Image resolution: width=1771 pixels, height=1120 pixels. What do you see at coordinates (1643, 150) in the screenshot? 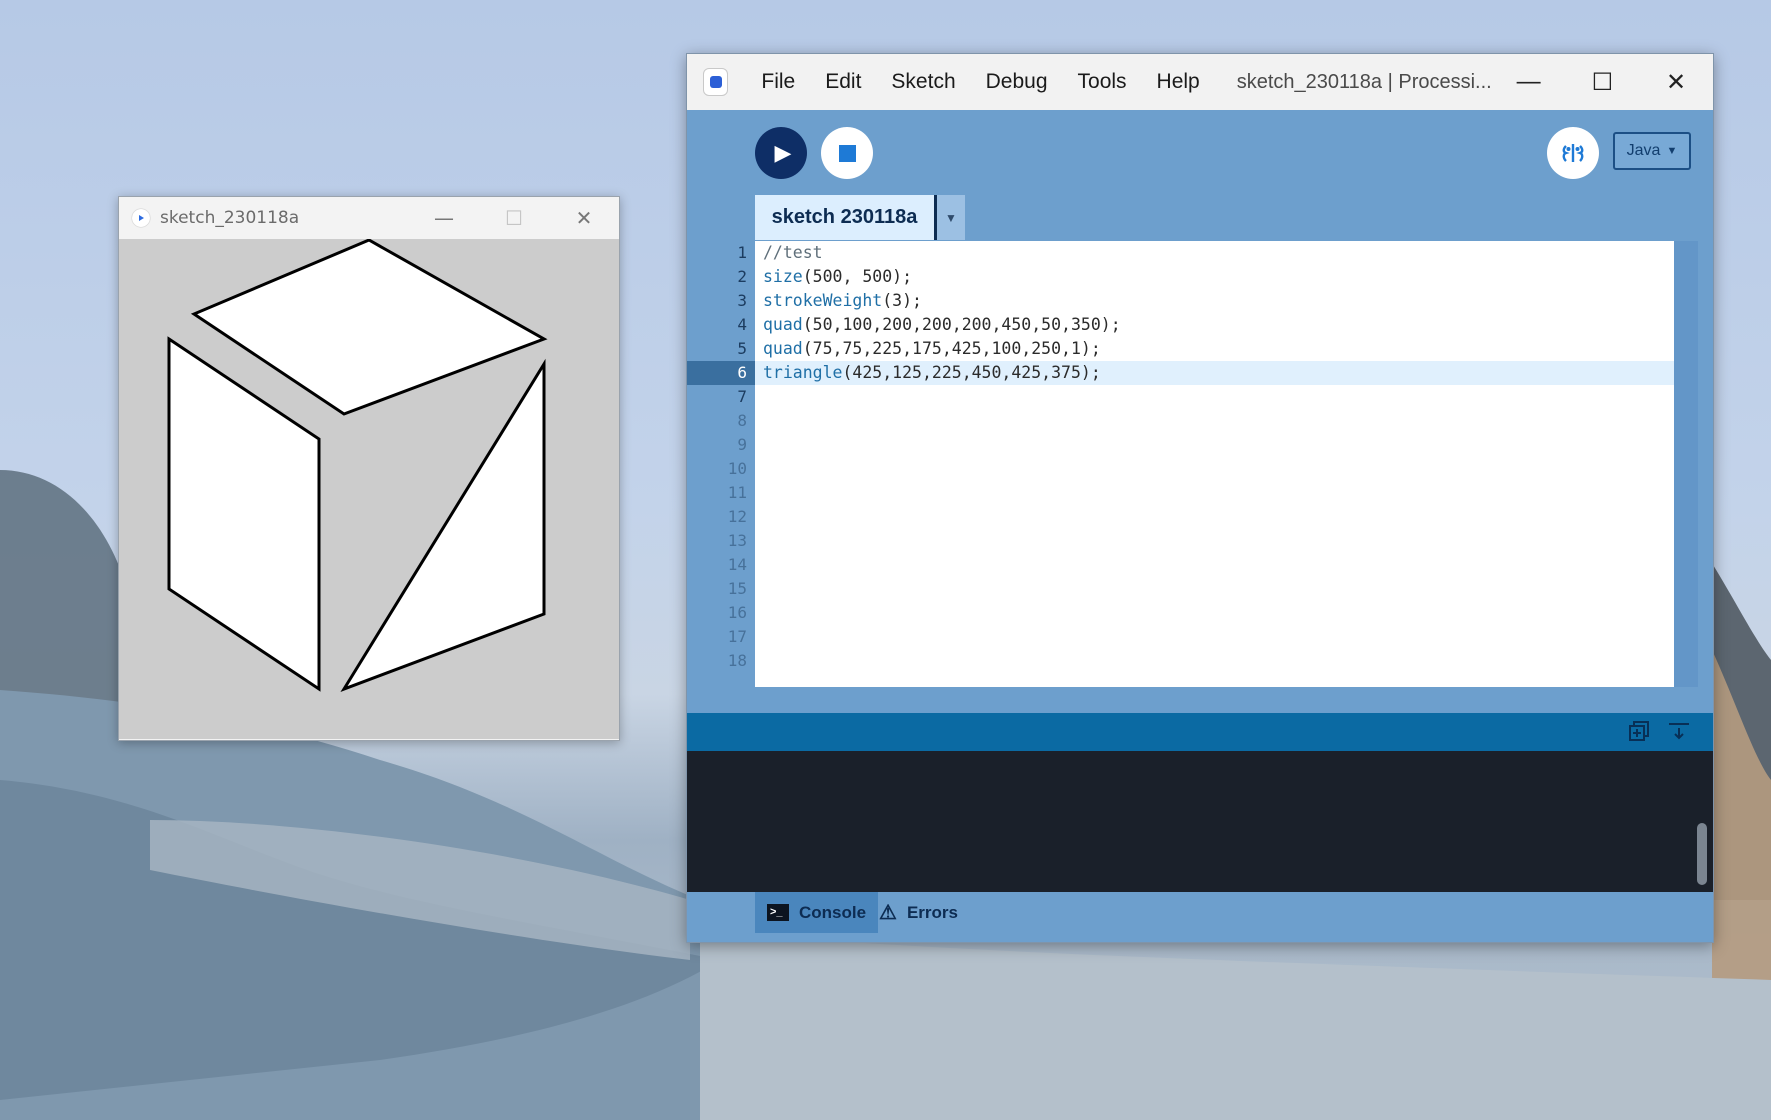
I see `mode-label: Java` at bounding box center [1643, 150].